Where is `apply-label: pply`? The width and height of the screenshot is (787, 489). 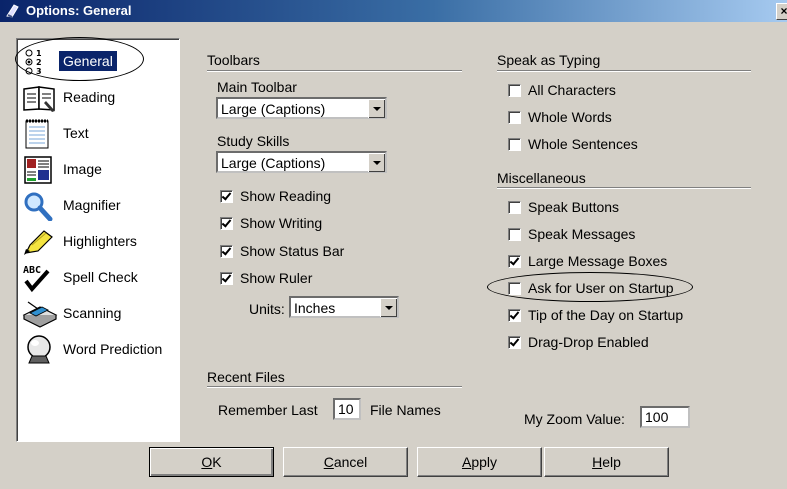 apply-label: pply is located at coordinates (484, 462).